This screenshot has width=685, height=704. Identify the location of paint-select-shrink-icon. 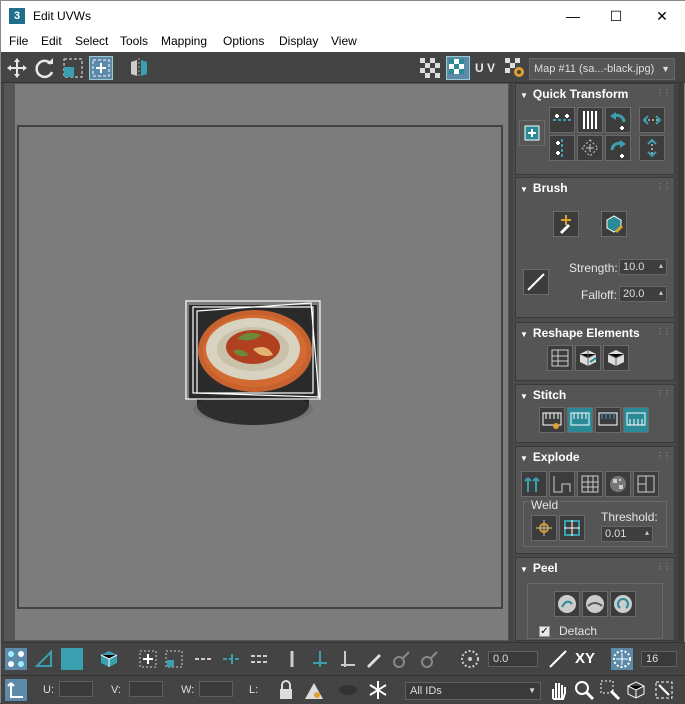
(430, 659).